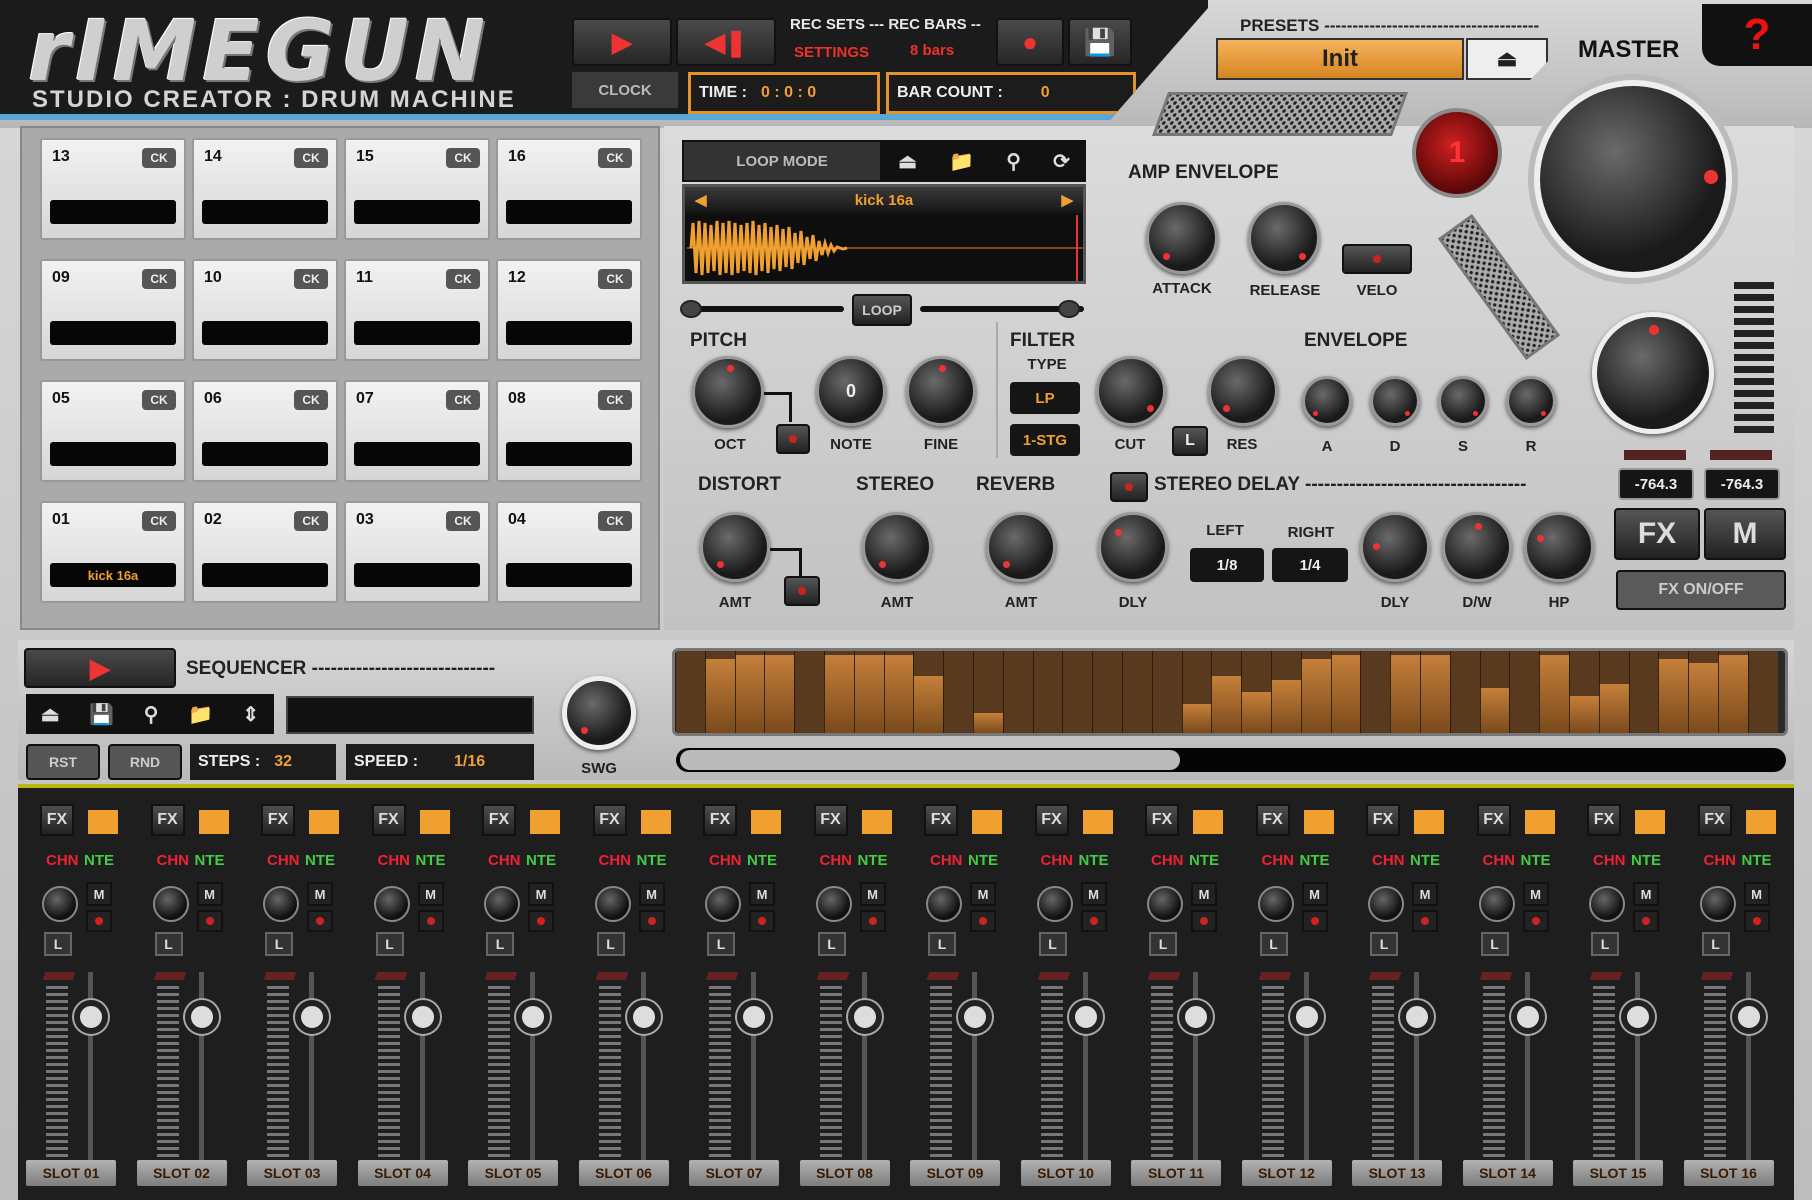 This screenshot has width=1812, height=1200. What do you see at coordinates (793, 439) in the screenshot?
I see `oct-link-button` at bounding box center [793, 439].